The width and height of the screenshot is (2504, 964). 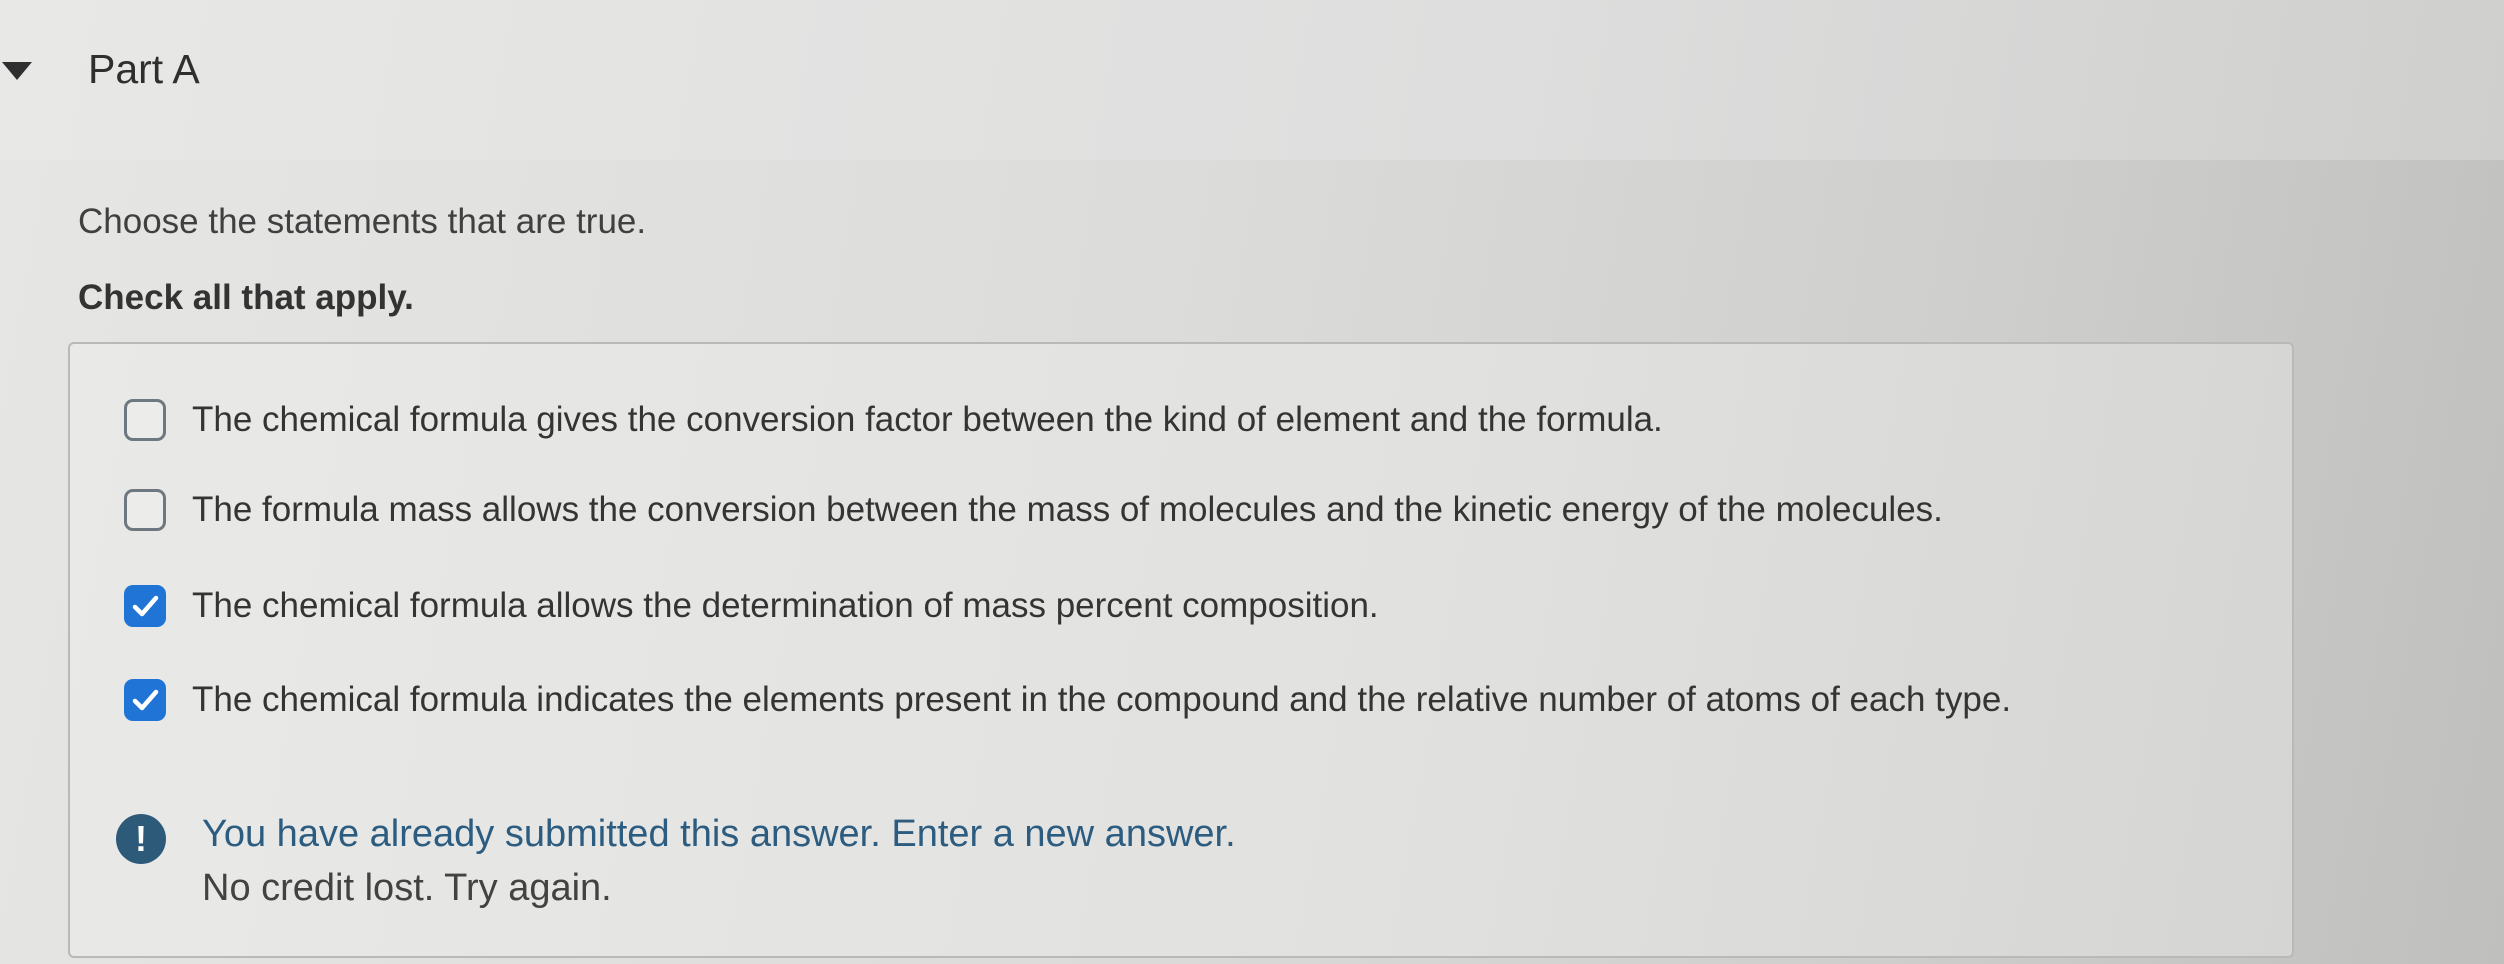 What do you see at coordinates (141, 839) in the screenshot?
I see `exclamation-circle-icon: !` at bounding box center [141, 839].